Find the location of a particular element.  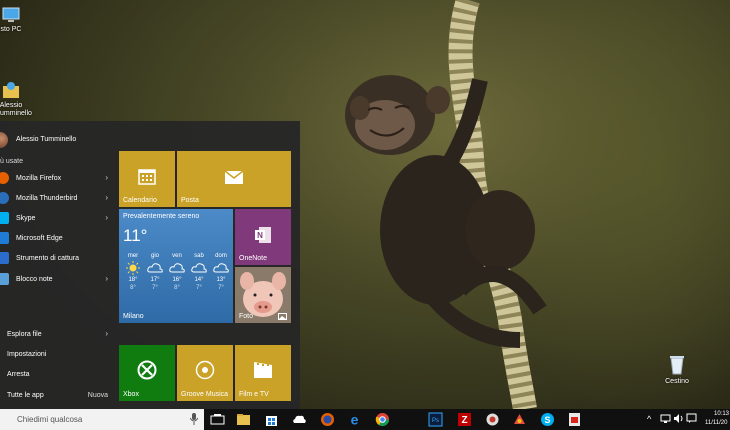

svg-text: S is located at coordinates (547, 420).